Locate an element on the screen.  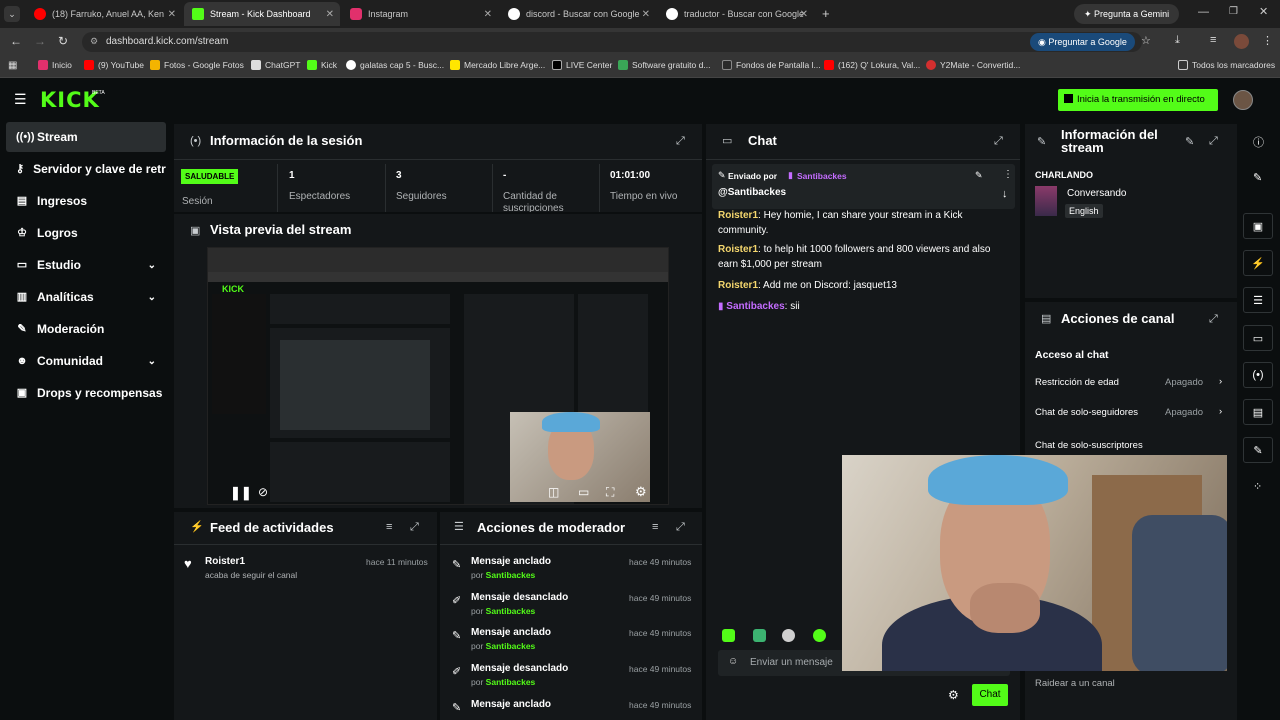
media-icon: ≡ is located at coordinates (1213, 40).